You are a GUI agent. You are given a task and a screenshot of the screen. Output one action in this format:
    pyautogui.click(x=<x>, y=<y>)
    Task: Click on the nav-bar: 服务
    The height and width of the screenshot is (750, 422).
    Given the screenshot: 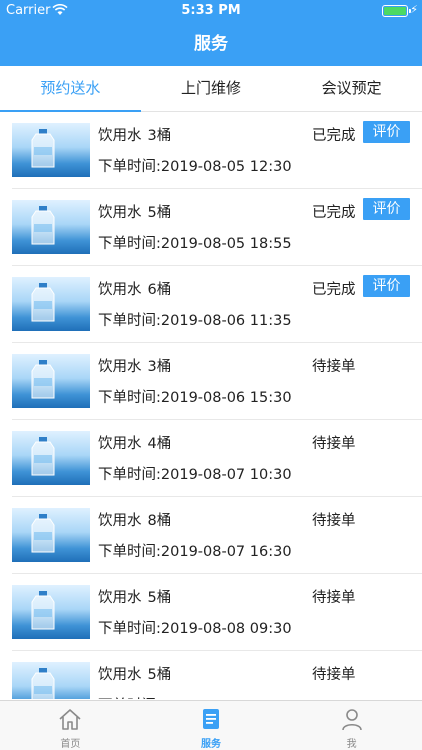 What is the action you would take?
    pyautogui.click(x=211, y=44)
    